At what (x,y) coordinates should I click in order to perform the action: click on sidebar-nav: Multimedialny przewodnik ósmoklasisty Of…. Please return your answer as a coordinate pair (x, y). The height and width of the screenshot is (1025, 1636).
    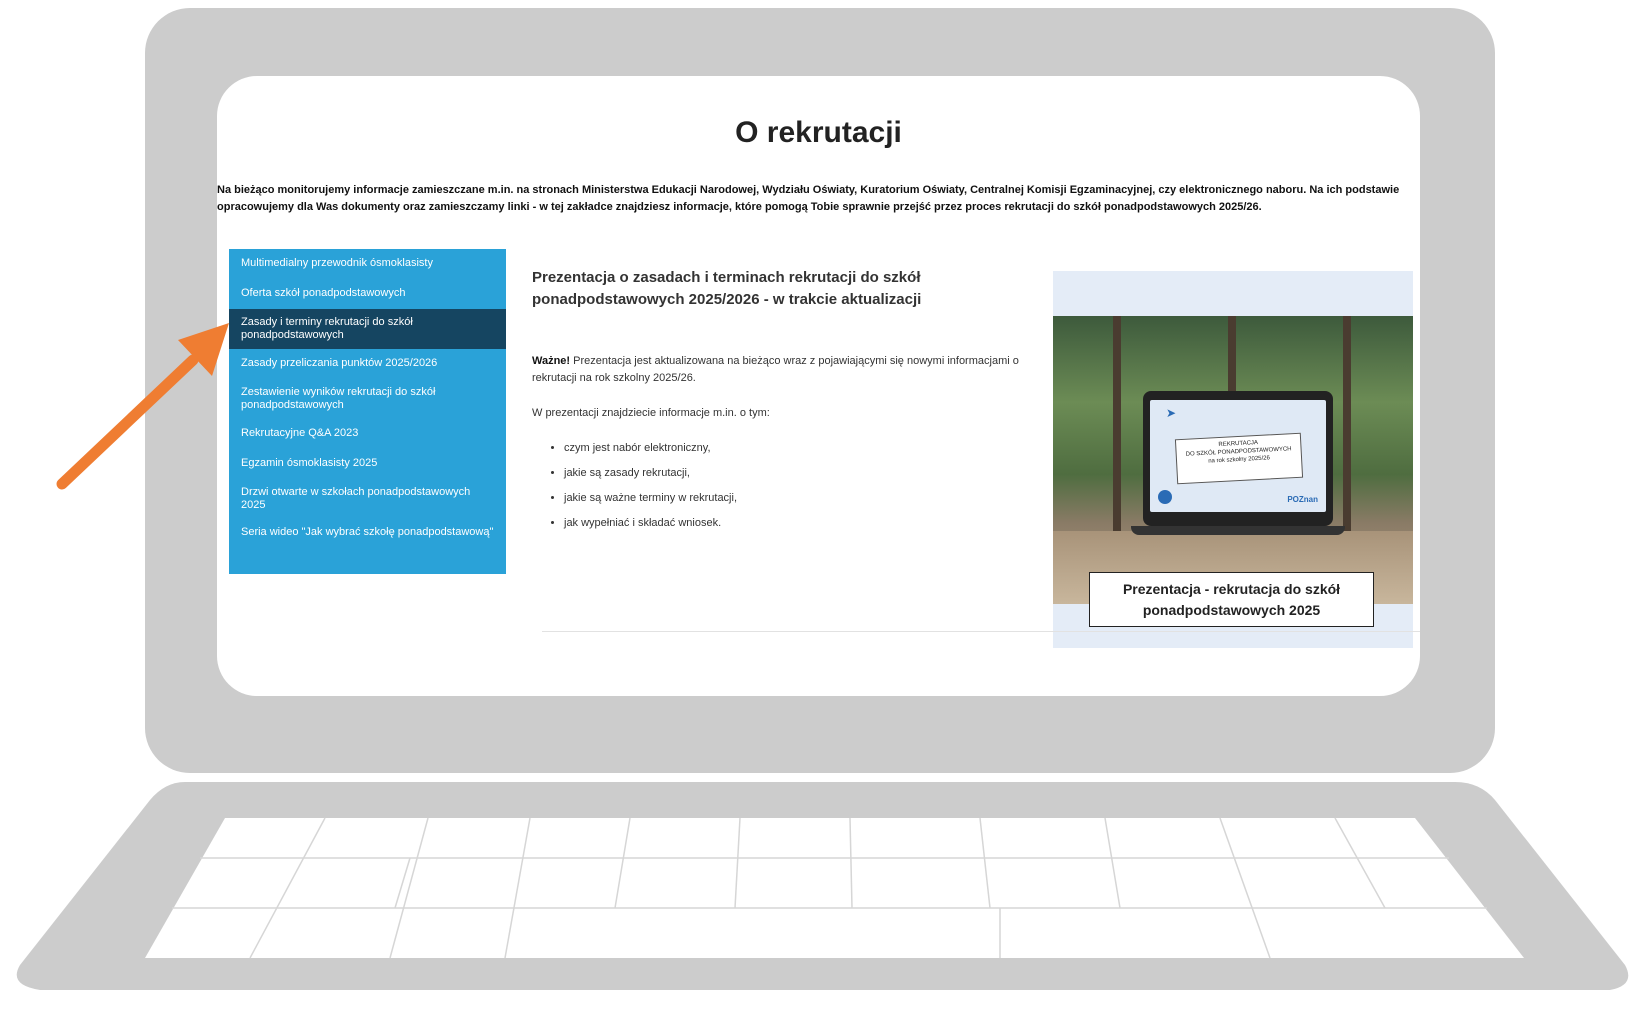
    Looking at the image, I should click on (367, 411).